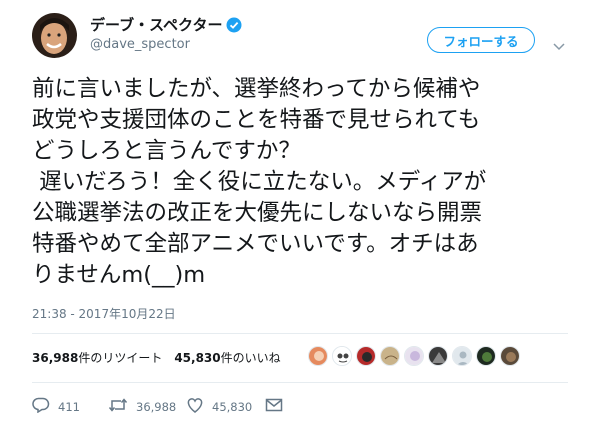  What do you see at coordinates (256, 120) in the screenshot?
I see `tweet-line: 政党や支援団体のことを特番で見せられても` at bounding box center [256, 120].